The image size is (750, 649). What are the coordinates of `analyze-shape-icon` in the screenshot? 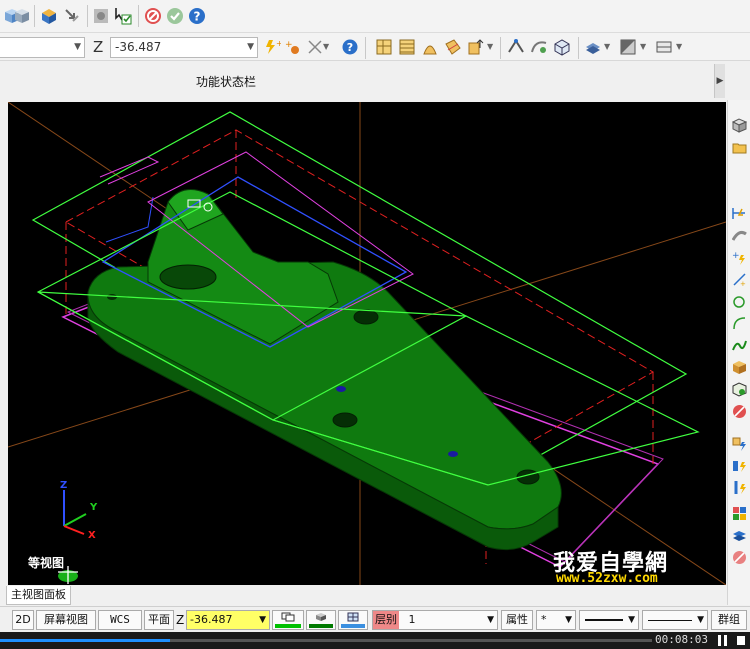 It's located at (539, 47).